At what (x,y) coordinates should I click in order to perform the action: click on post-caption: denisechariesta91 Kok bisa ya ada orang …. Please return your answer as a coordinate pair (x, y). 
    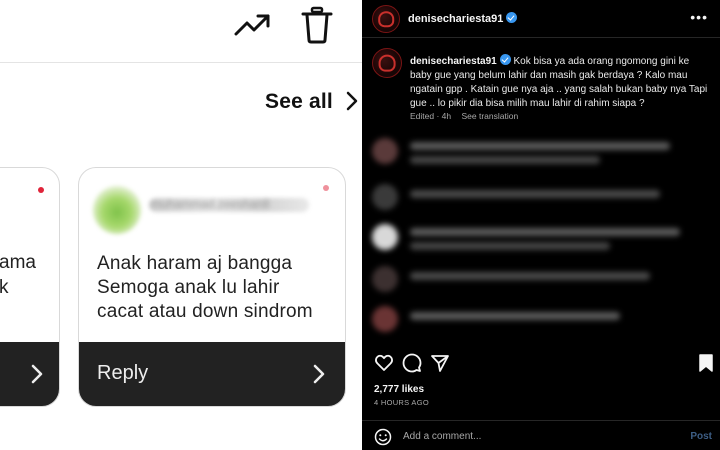
    Looking at the image, I should click on (560, 82).